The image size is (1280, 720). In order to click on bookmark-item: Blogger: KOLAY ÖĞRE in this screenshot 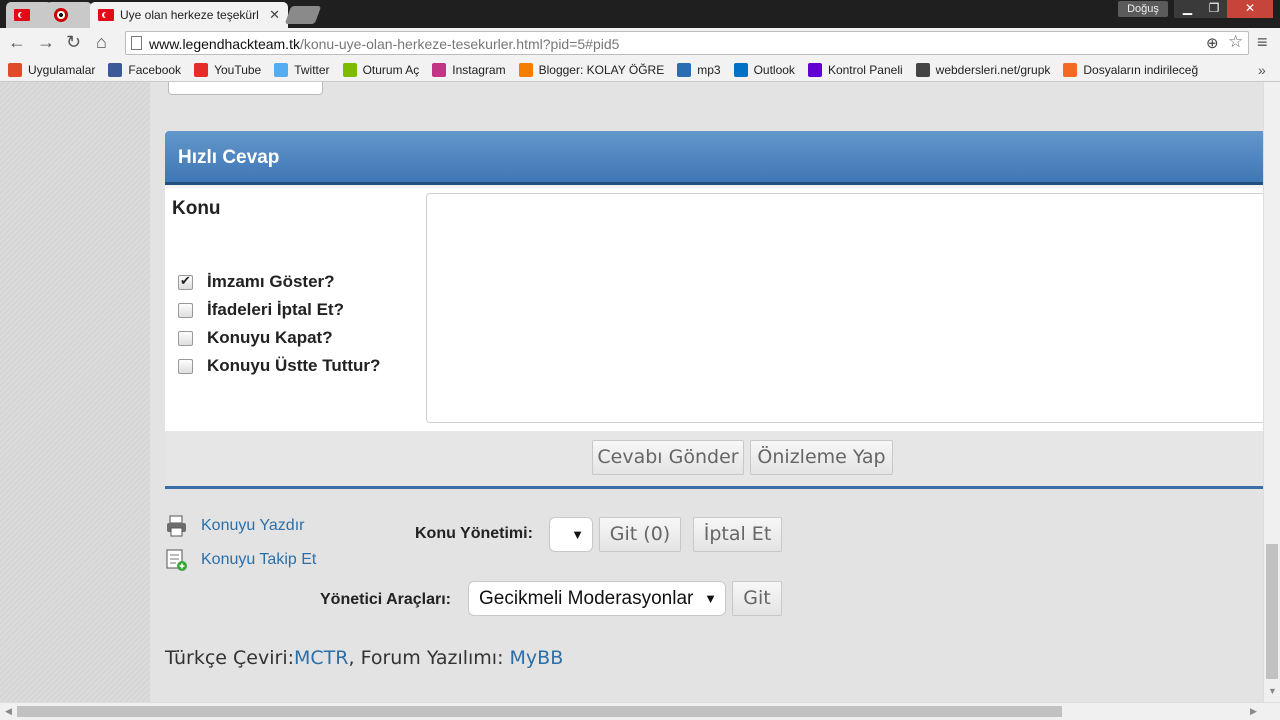, I will do `click(591, 69)`.